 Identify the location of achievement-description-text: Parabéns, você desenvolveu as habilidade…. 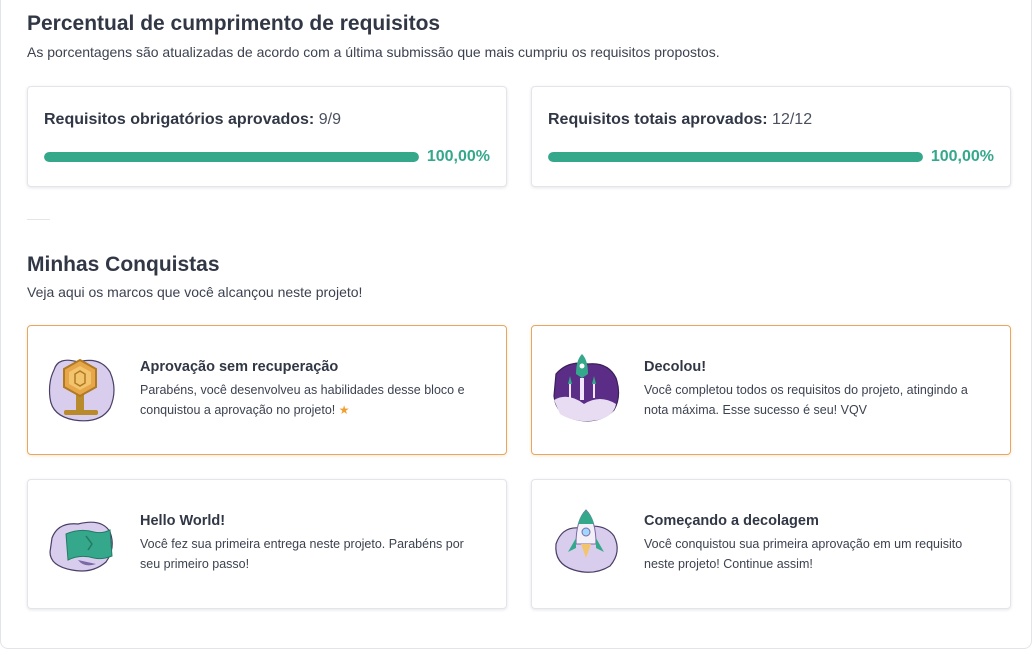
(302, 400).